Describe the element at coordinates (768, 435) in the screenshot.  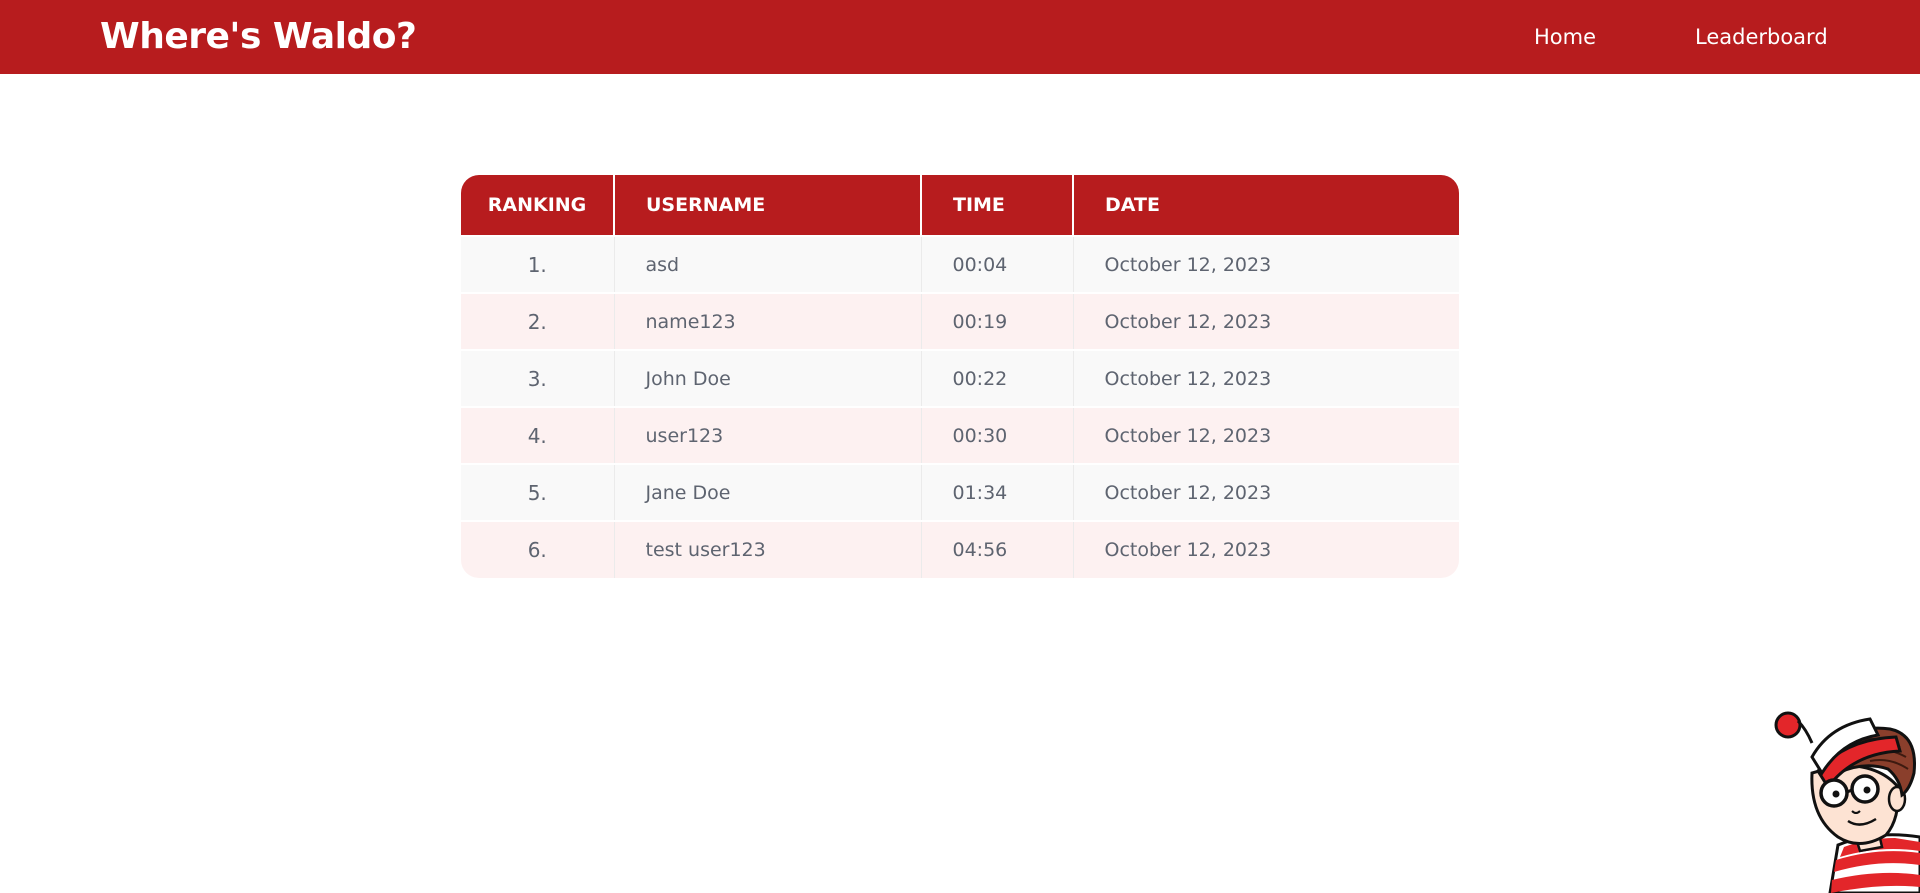
I see `cell-username: user123` at that location.